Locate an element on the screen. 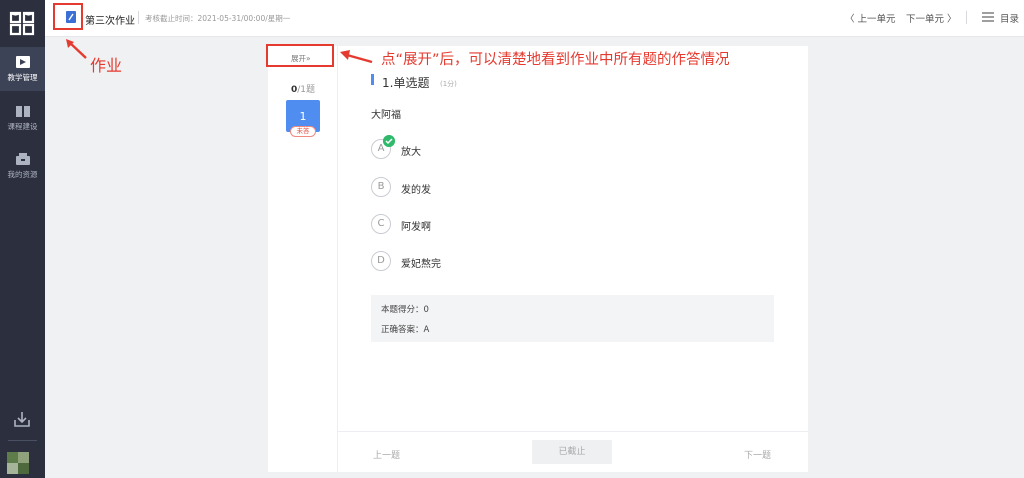  title-accent-bar is located at coordinates (372, 79).